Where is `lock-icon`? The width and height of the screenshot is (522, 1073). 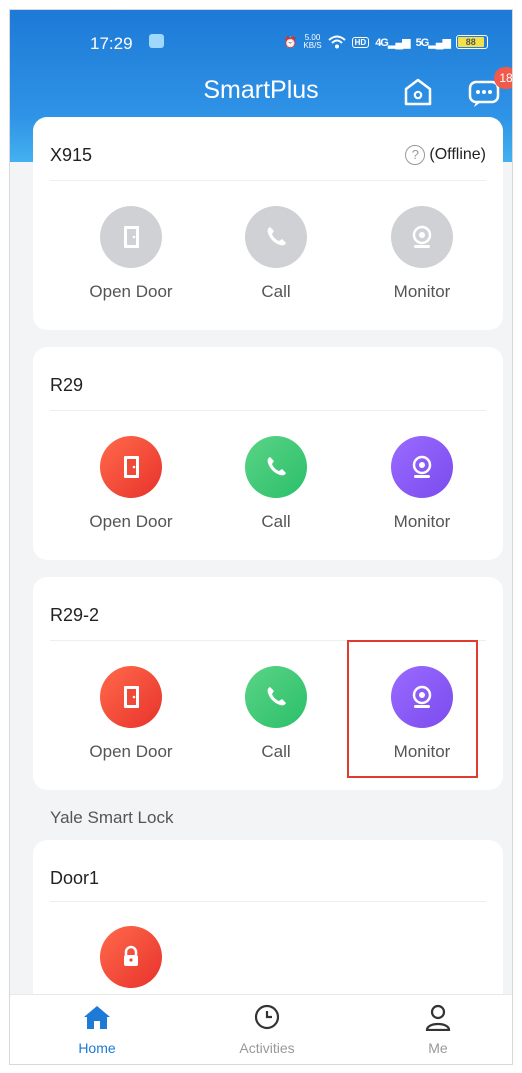 lock-icon is located at coordinates (131, 957).